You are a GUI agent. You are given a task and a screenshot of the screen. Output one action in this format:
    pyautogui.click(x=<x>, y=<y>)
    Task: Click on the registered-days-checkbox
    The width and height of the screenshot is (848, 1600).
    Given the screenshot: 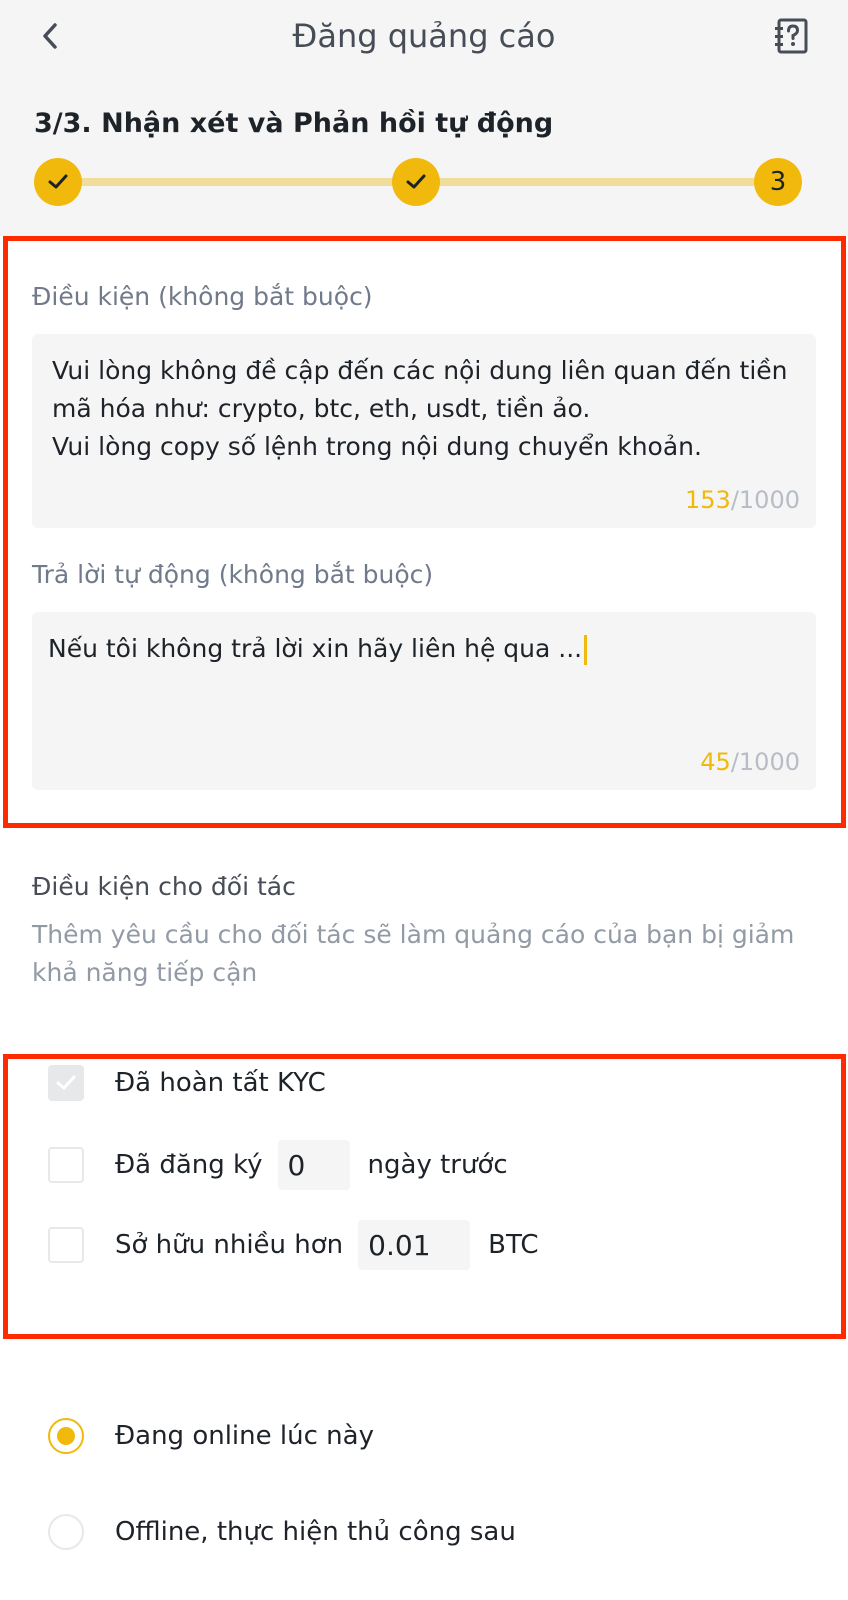 What is the action you would take?
    pyautogui.click(x=66, y=1165)
    